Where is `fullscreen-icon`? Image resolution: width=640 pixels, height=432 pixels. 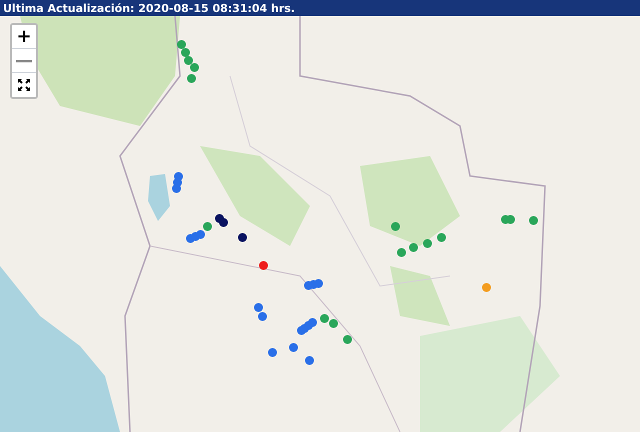 fullscreen-icon is located at coordinates (24, 85).